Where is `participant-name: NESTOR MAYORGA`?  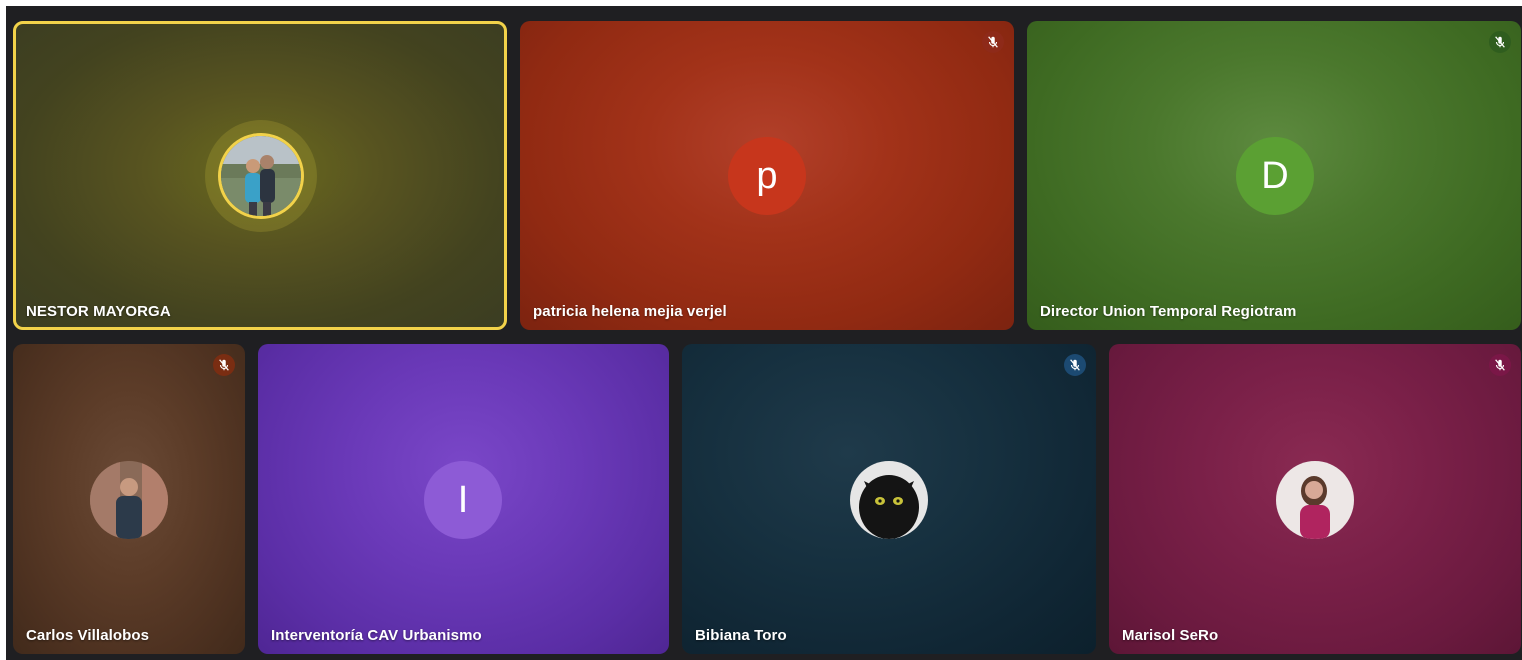
participant-name: NESTOR MAYORGA is located at coordinates (98, 311).